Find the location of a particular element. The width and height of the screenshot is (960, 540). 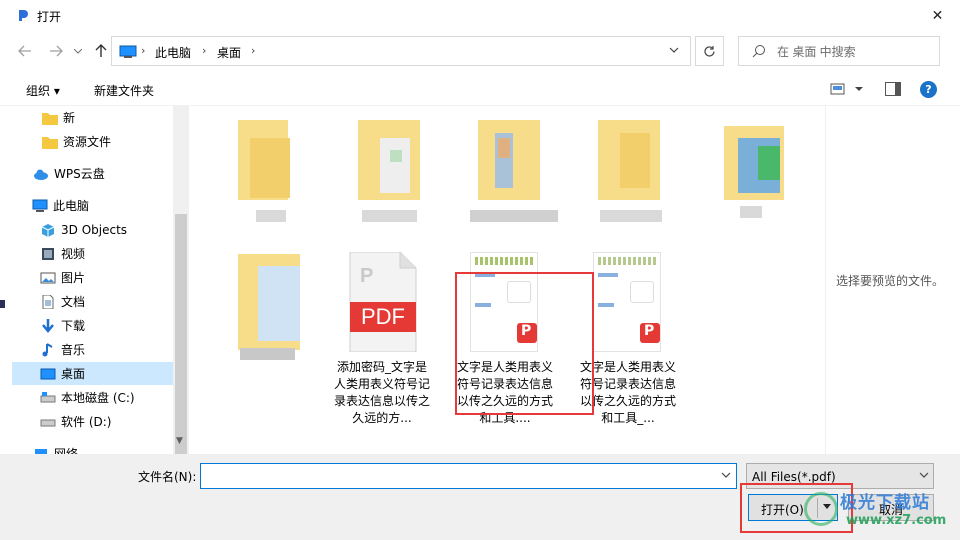

address-bar: › 此电脑 › 桌面 › is located at coordinates (401, 51).